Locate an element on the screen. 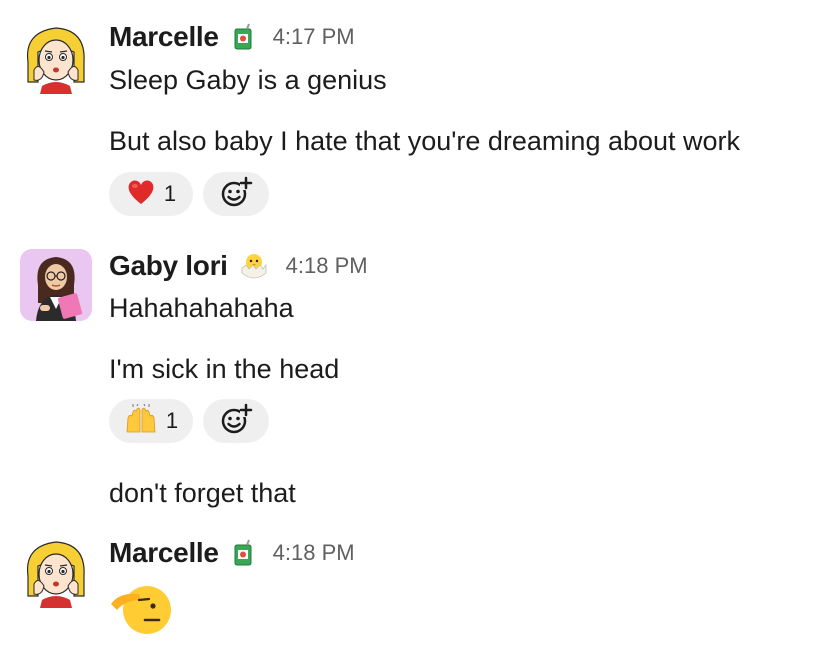 This screenshot has width=814, height=658. message-text: Hahahahahaha is located at coordinates (201, 308).